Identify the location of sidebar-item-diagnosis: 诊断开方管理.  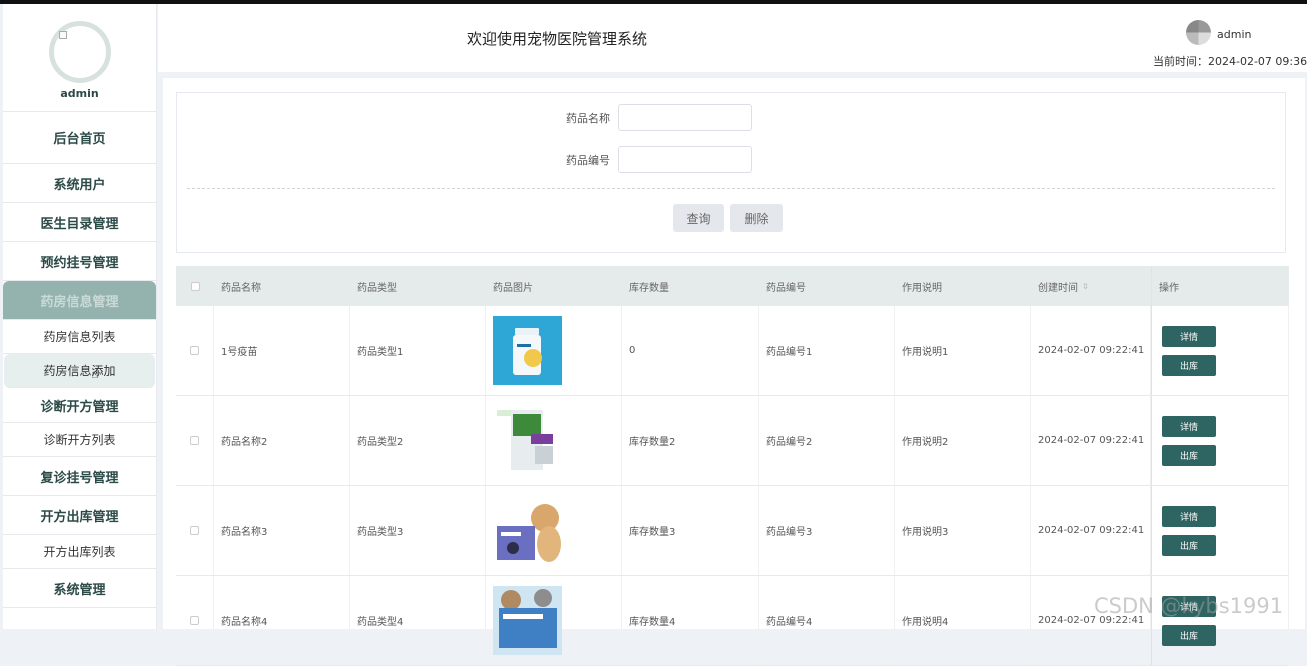
(79, 405).